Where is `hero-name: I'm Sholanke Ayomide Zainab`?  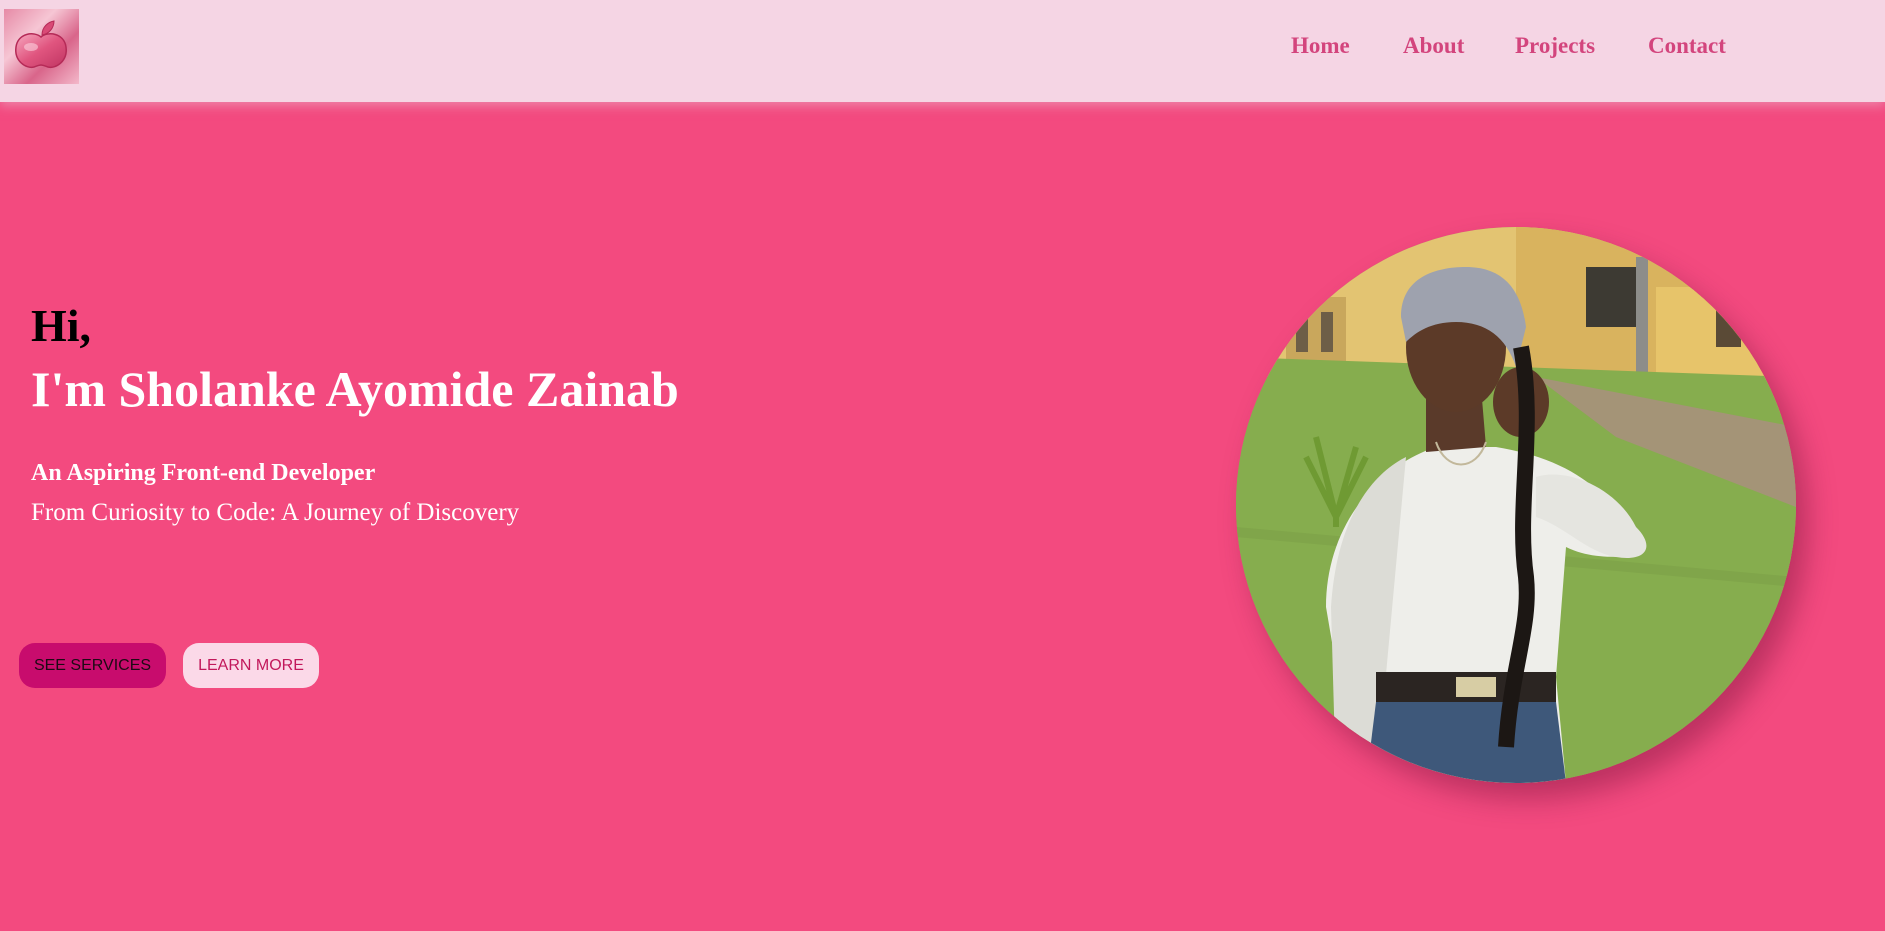 hero-name: I'm Sholanke Ayomide Zainab is located at coordinates (355, 389).